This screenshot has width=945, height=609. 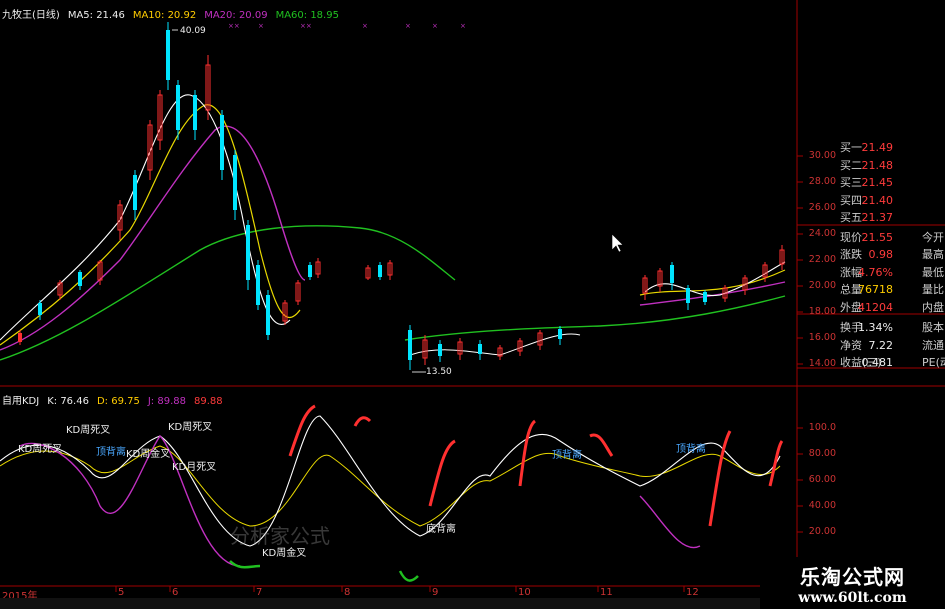 I want to click on bid3-row: 买三 21.45, so click(x=891, y=183).